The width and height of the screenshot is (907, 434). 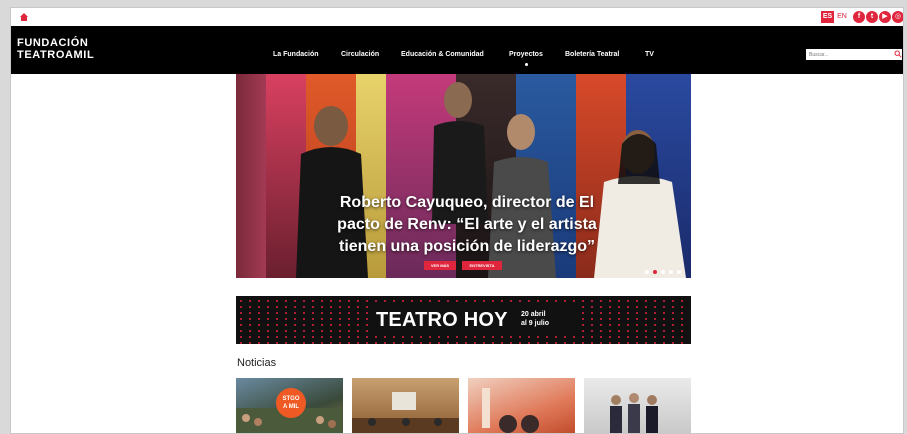 I want to click on stgo-a-mil-badge: STGO A MIL, so click(x=291, y=403).